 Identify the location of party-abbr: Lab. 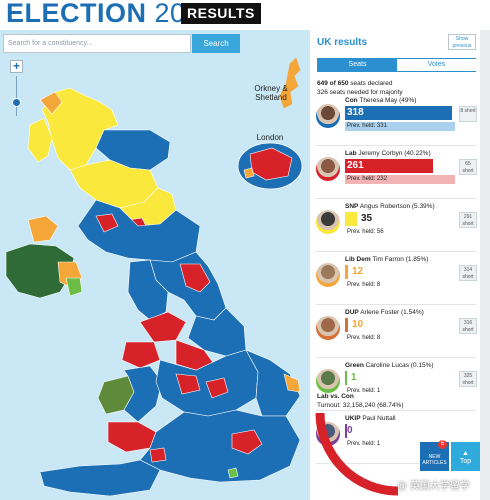
(351, 153).